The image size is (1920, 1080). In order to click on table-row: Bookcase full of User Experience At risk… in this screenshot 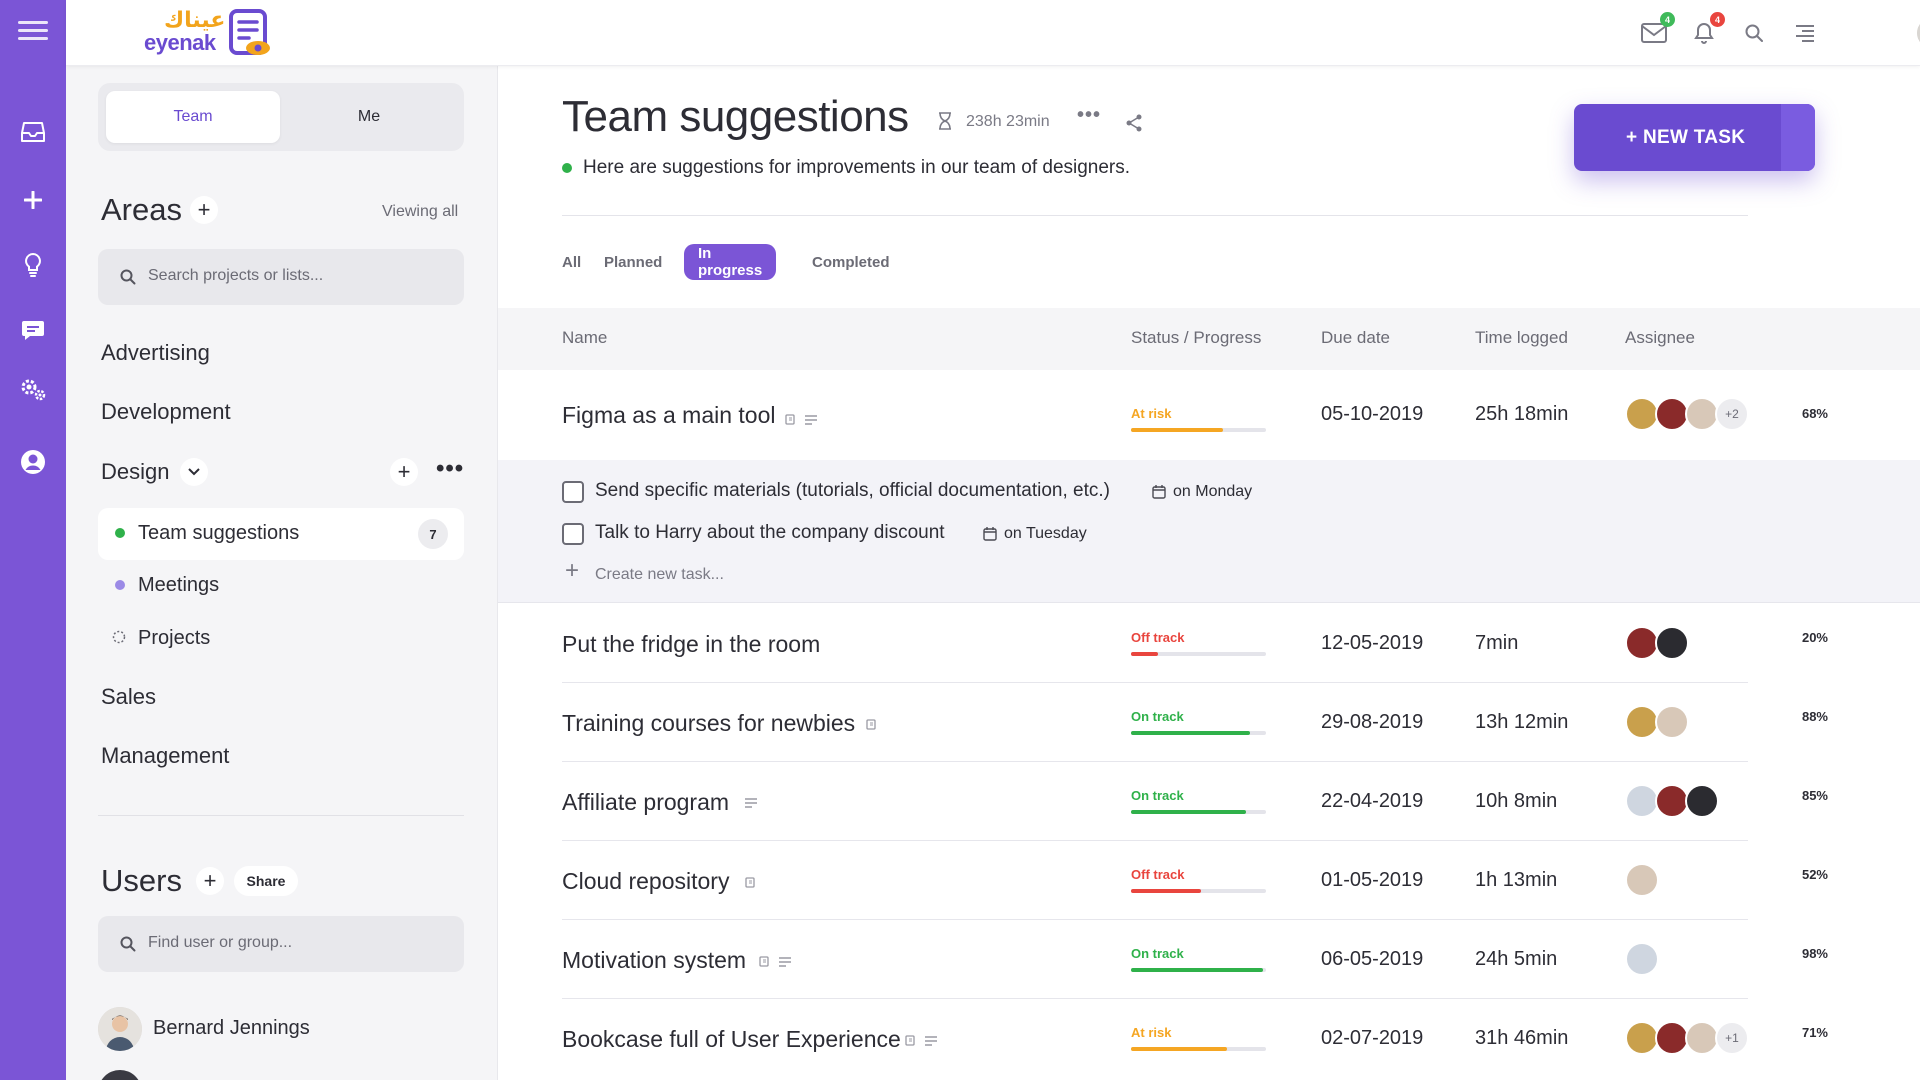, I will do `click(1195, 1038)`.